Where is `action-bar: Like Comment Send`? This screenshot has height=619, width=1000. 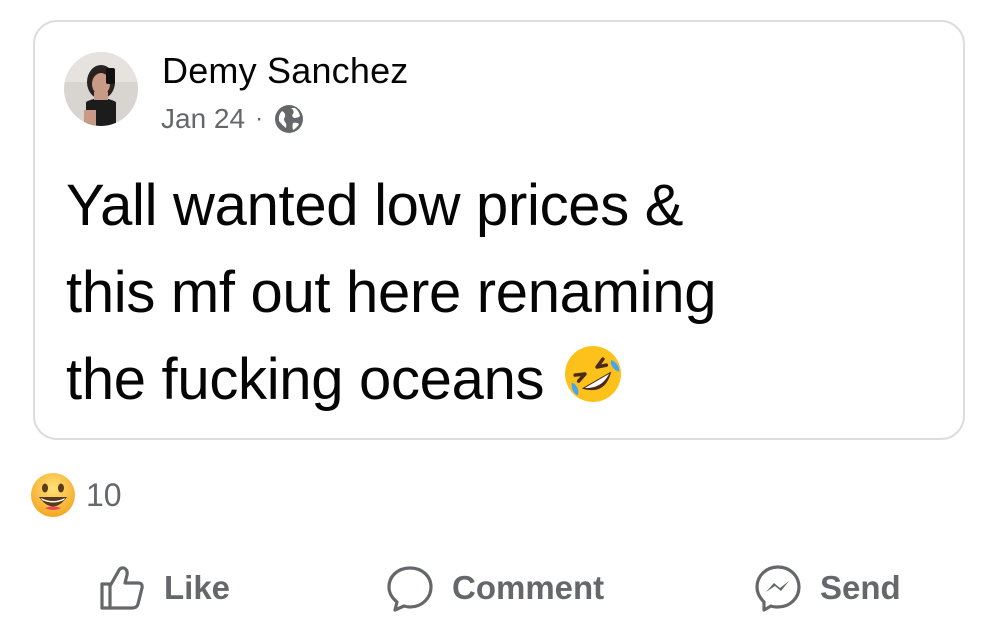 action-bar: Like Comment Send is located at coordinates (500, 587).